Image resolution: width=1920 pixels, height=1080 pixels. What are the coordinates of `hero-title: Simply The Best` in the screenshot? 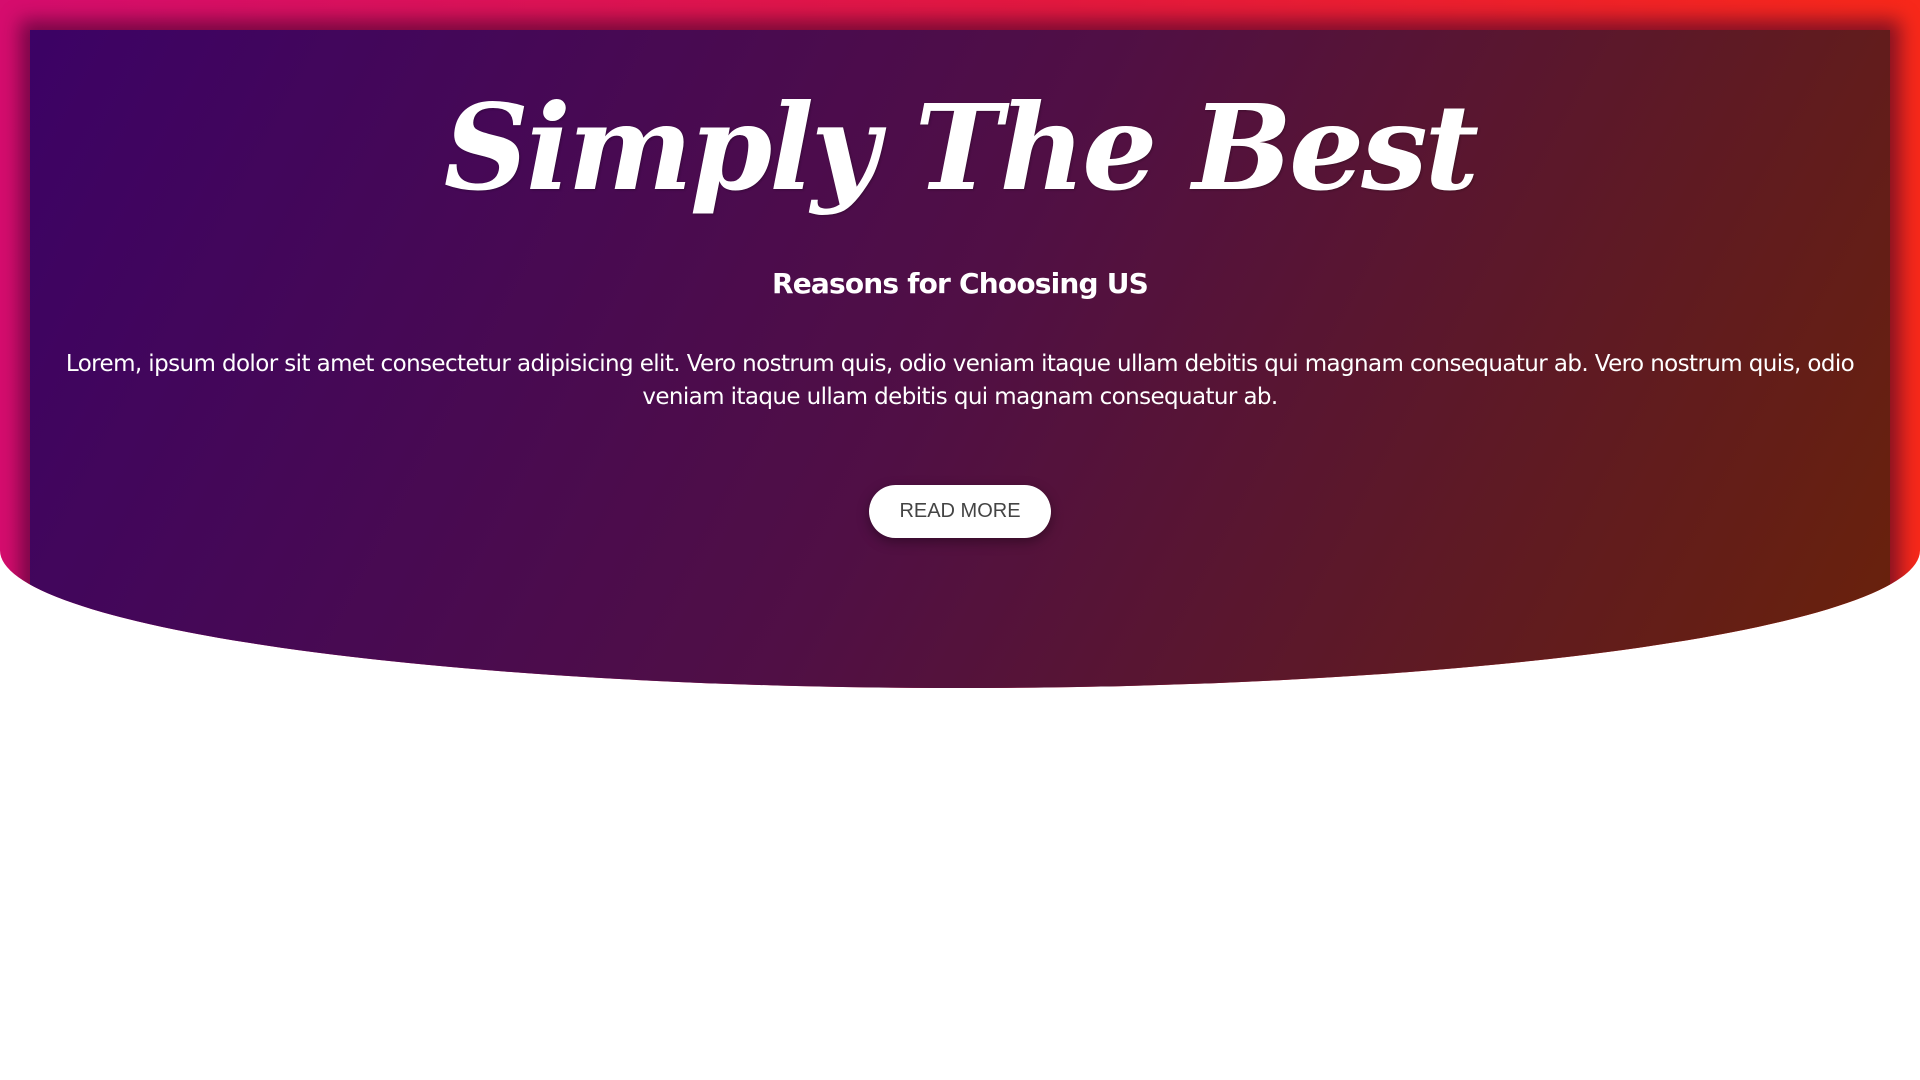 It's located at (961, 147).